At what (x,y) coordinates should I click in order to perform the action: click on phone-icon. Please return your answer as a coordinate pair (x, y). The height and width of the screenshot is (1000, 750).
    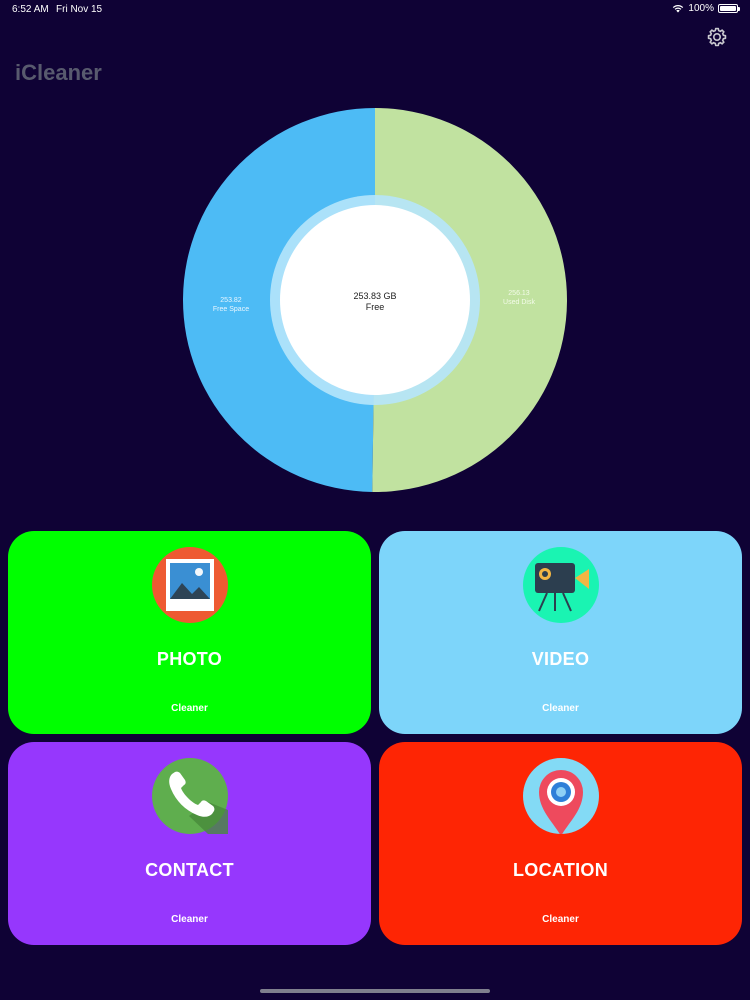
    Looking at the image, I should click on (189, 796).